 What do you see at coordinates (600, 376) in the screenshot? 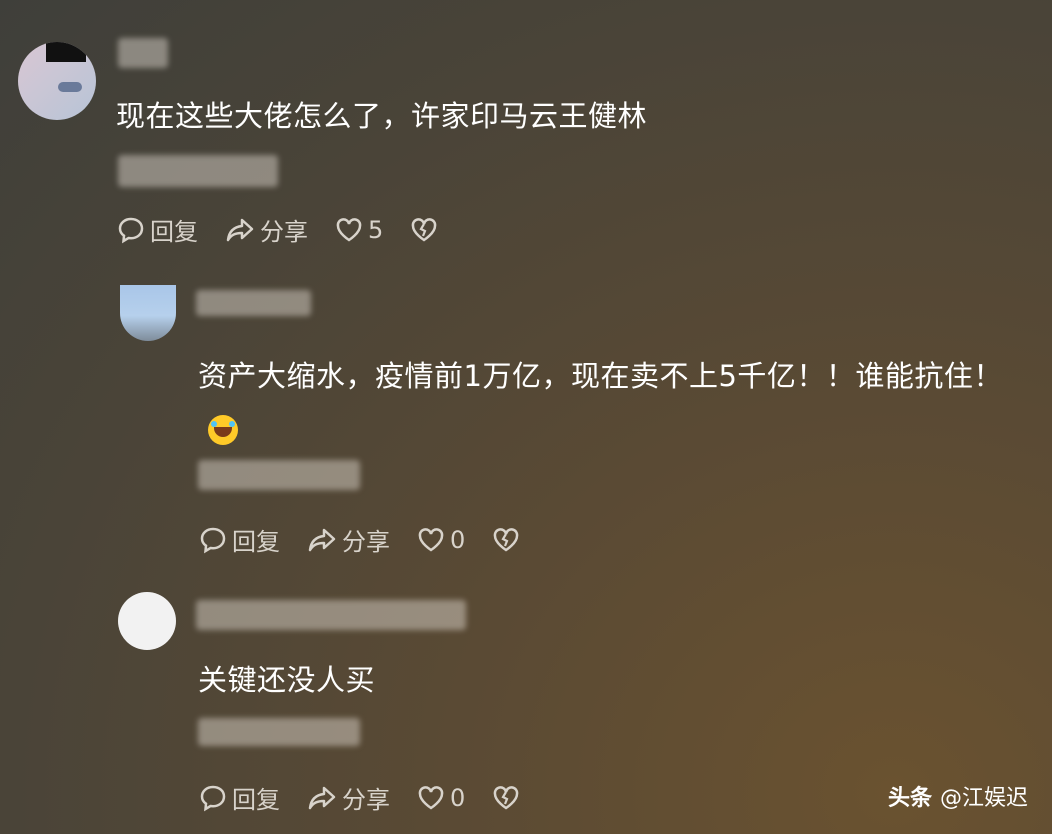
I see `comment-text-content: 资产大缩水，疫情前1万亿，现在卖不上5千亿！！谁能抗住！` at bounding box center [600, 376].